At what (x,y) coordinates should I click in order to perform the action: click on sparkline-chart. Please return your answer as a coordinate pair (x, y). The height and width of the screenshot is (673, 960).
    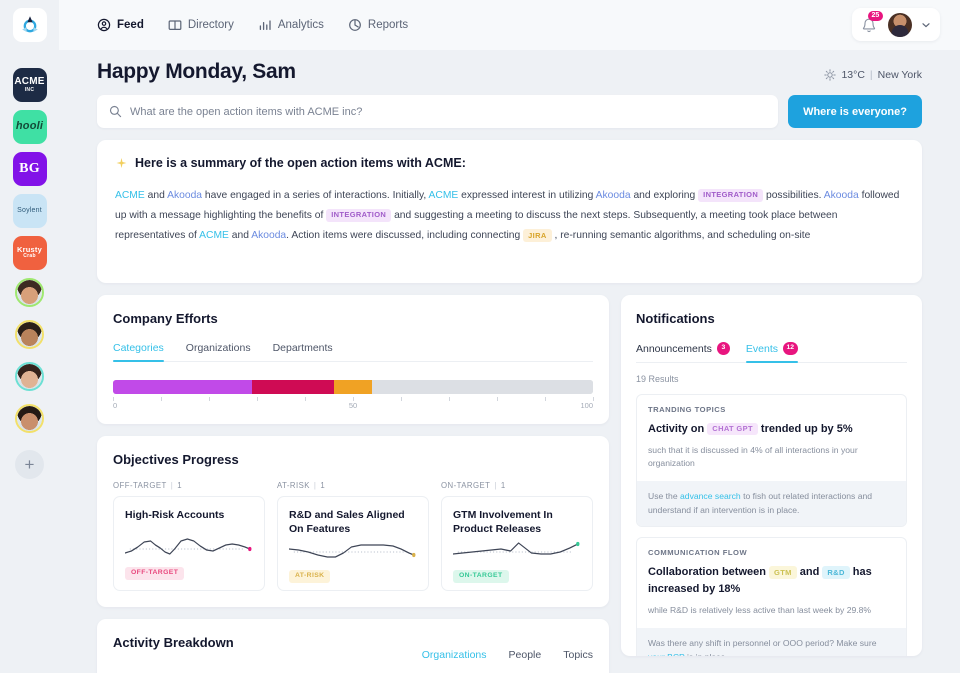
    Looking at the image, I should click on (516, 548).